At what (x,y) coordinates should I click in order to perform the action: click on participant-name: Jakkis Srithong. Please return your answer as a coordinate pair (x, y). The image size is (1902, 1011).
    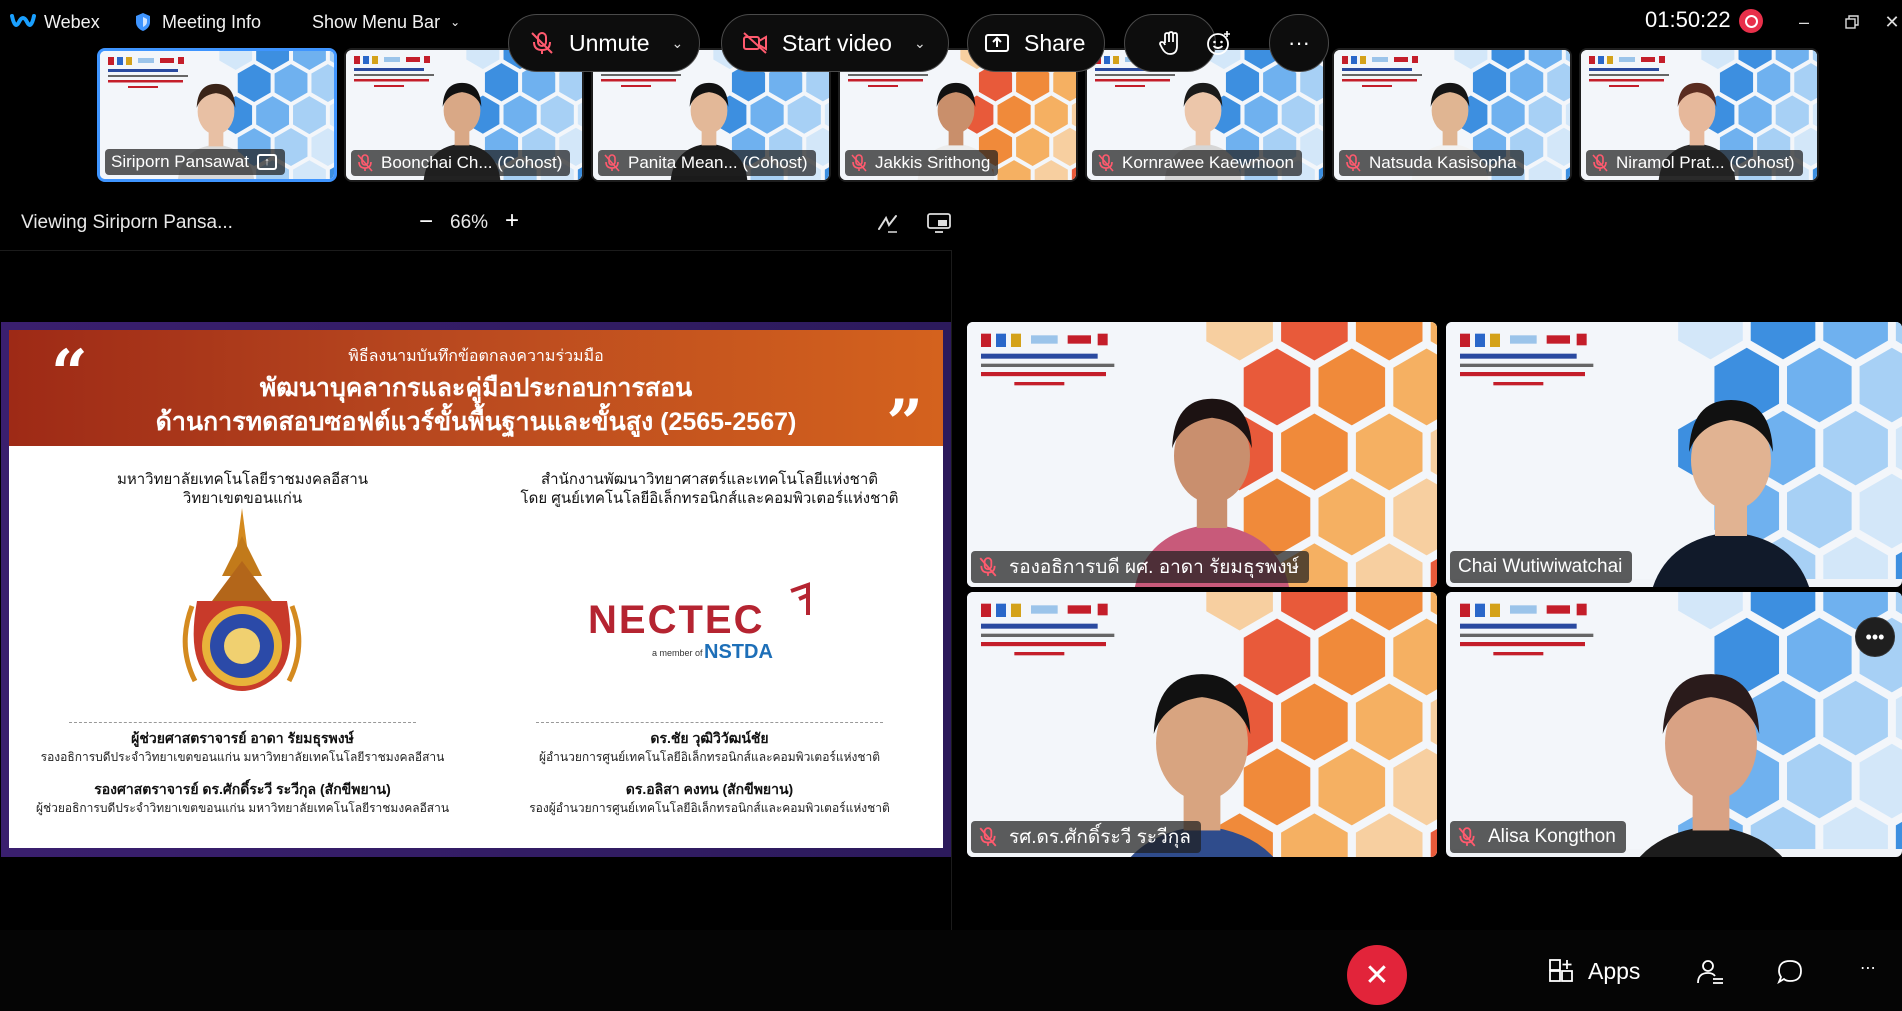
    Looking at the image, I should click on (933, 162).